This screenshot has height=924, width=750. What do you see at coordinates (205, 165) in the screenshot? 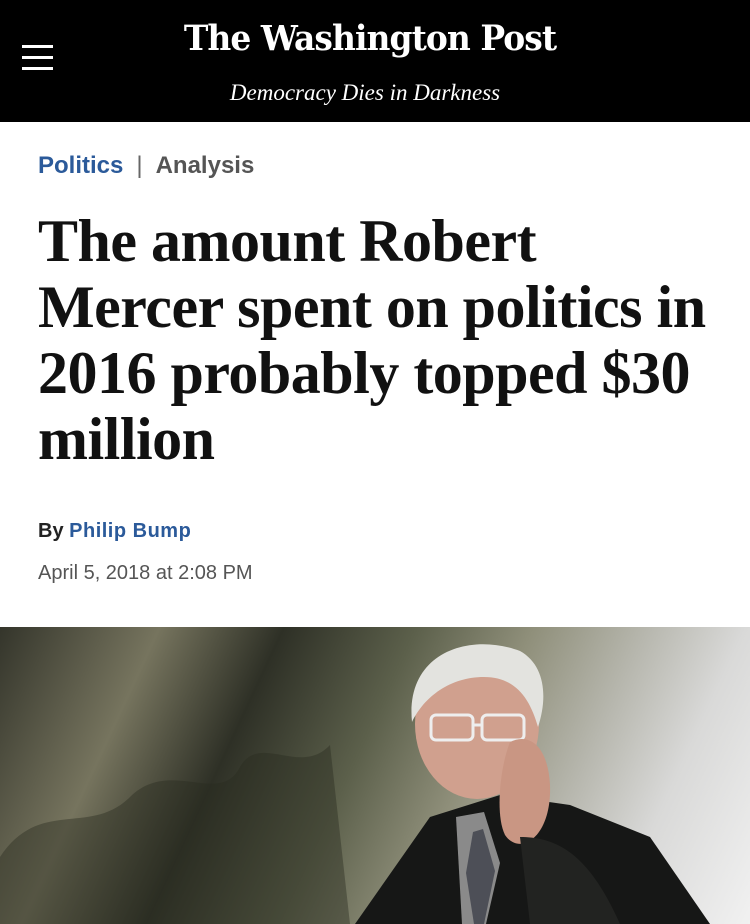
I see `analysis-label: Analysis` at bounding box center [205, 165].